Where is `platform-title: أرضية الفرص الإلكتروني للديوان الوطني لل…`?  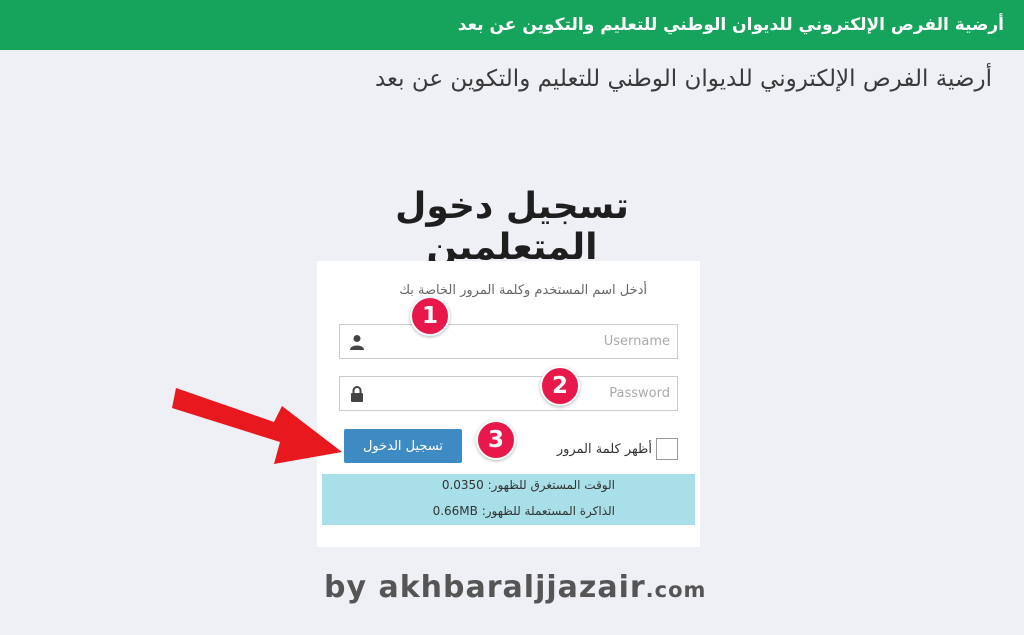
platform-title: أرضية الفرص الإلكتروني للديوان الوطني لل… is located at coordinates (683, 79).